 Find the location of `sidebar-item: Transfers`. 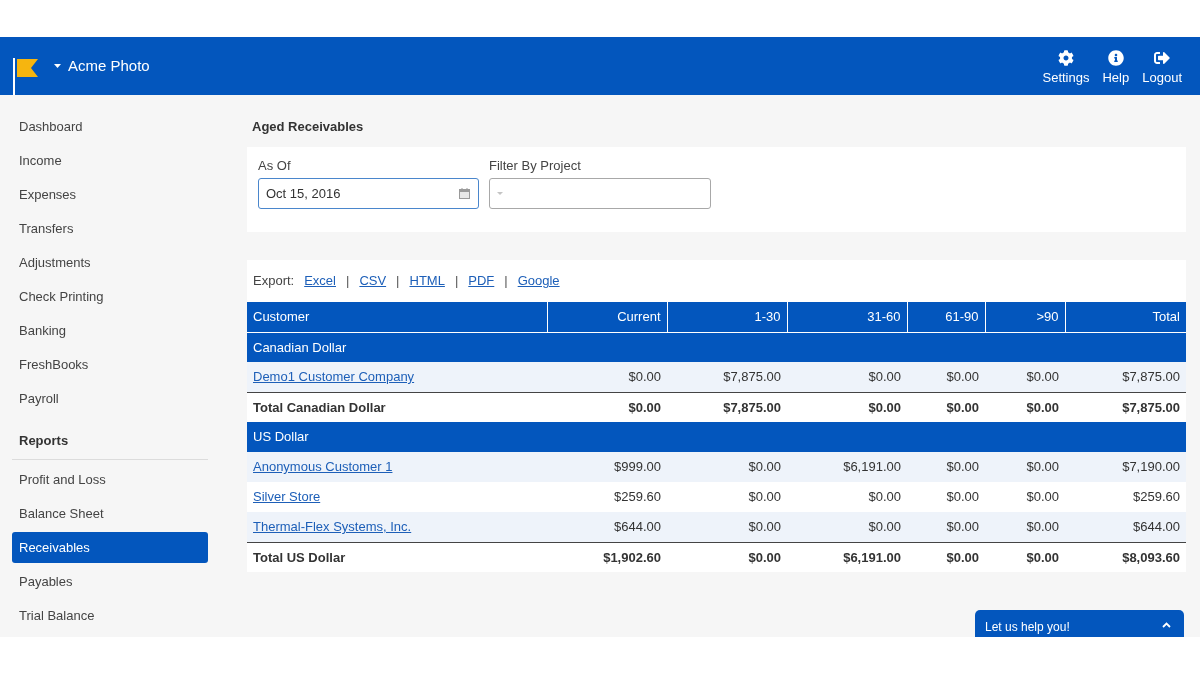

sidebar-item: Transfers is located at coordinates (110, 228).